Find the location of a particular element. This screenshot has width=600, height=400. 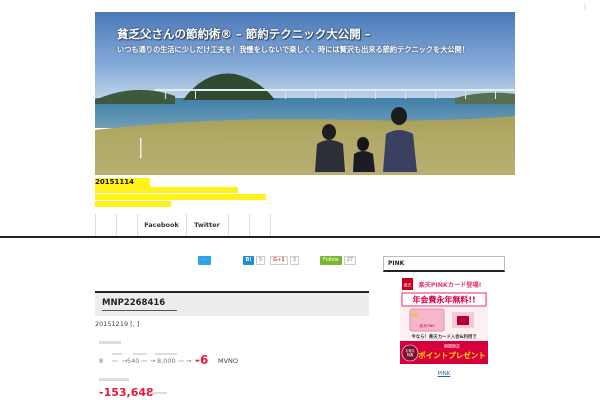

ad-cta: ポイントプレゼント is located at coordinates (452, 355).